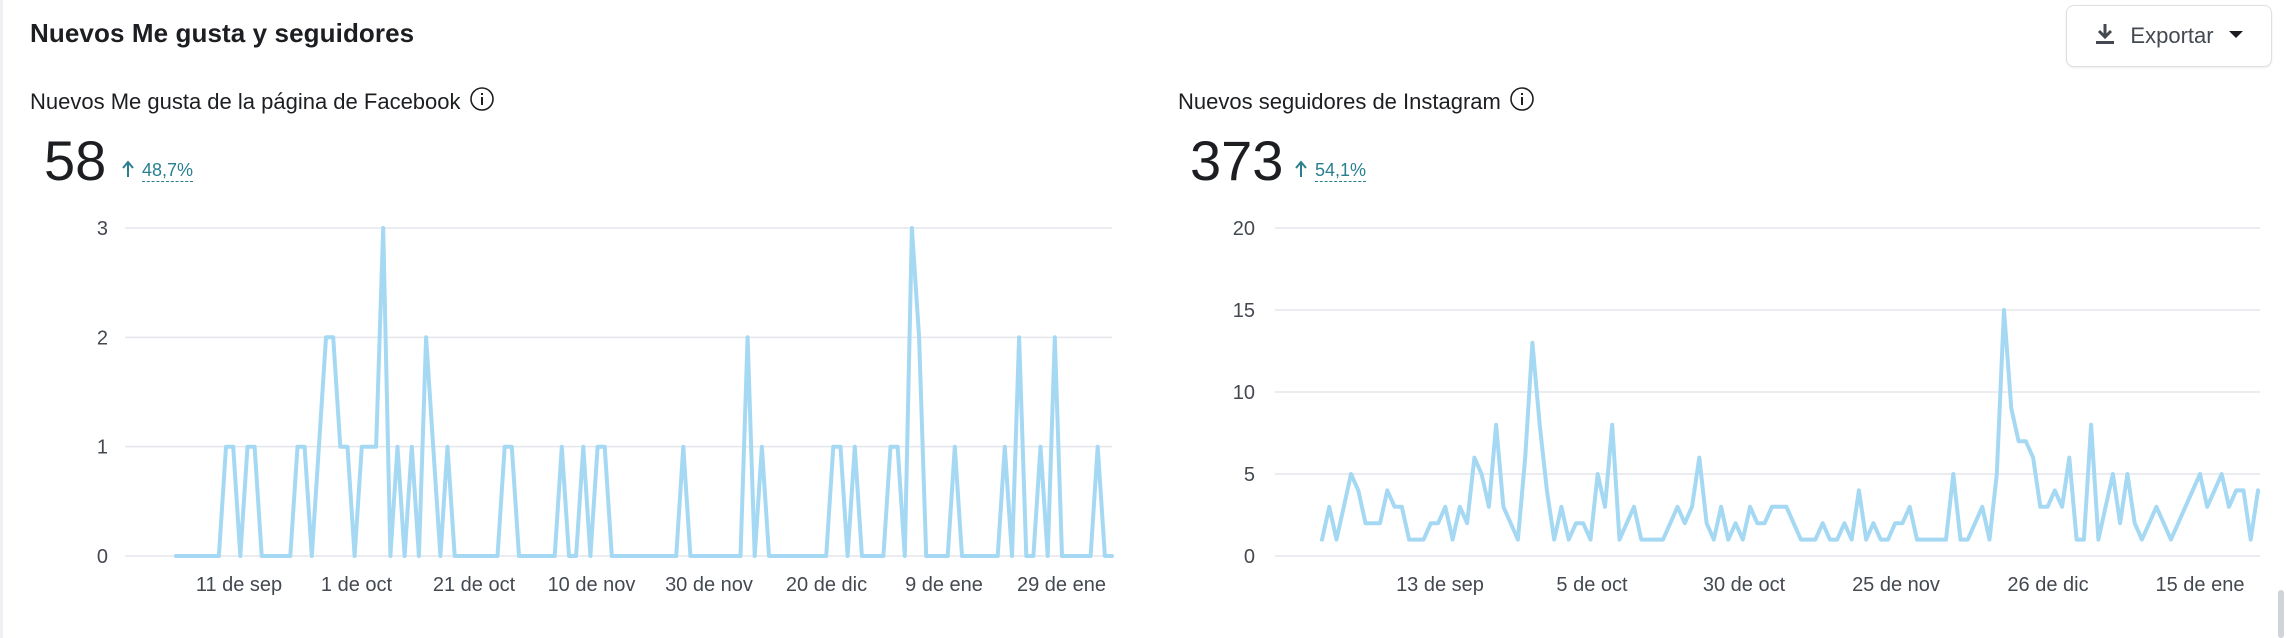 Image resolution: width=2286 pixels, height=638 pixels. What do you see at coordinates (1249, 557) in the screenshot?
I see `y-tick-label: 0` at bounding box center [1249, 557].